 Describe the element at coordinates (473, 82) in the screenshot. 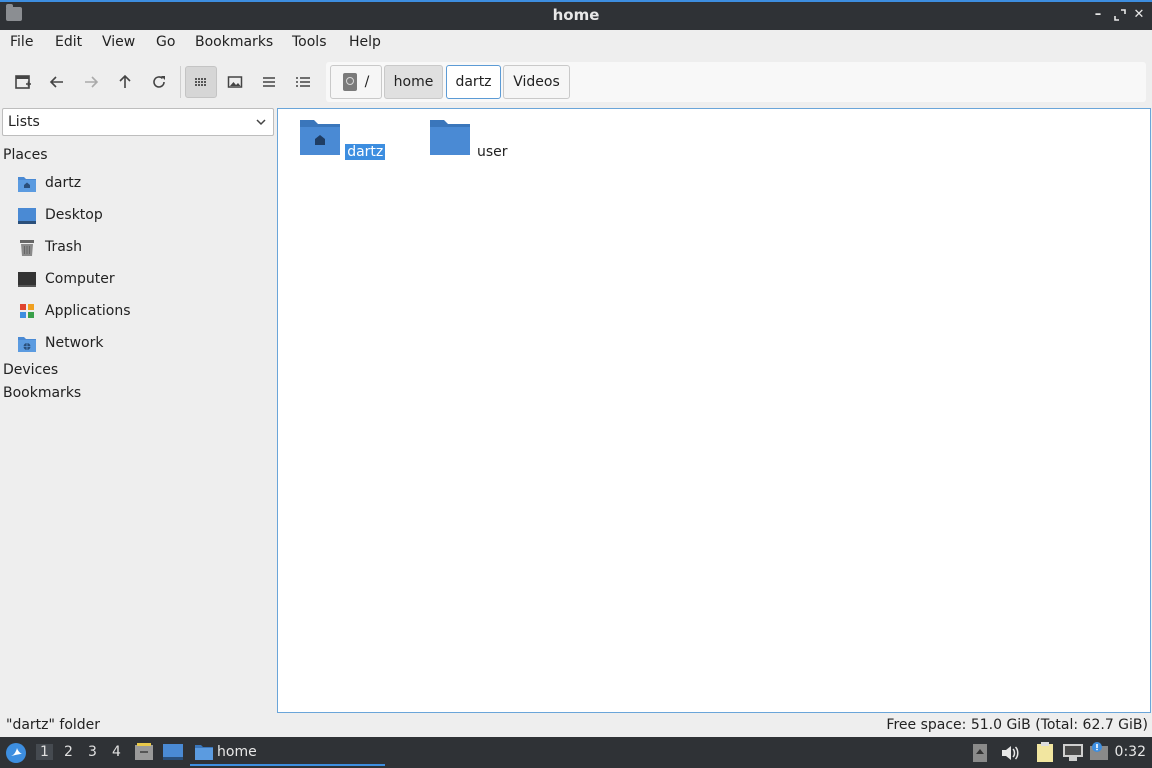

I see `breadcrumb-dartz: dartz` at that location.